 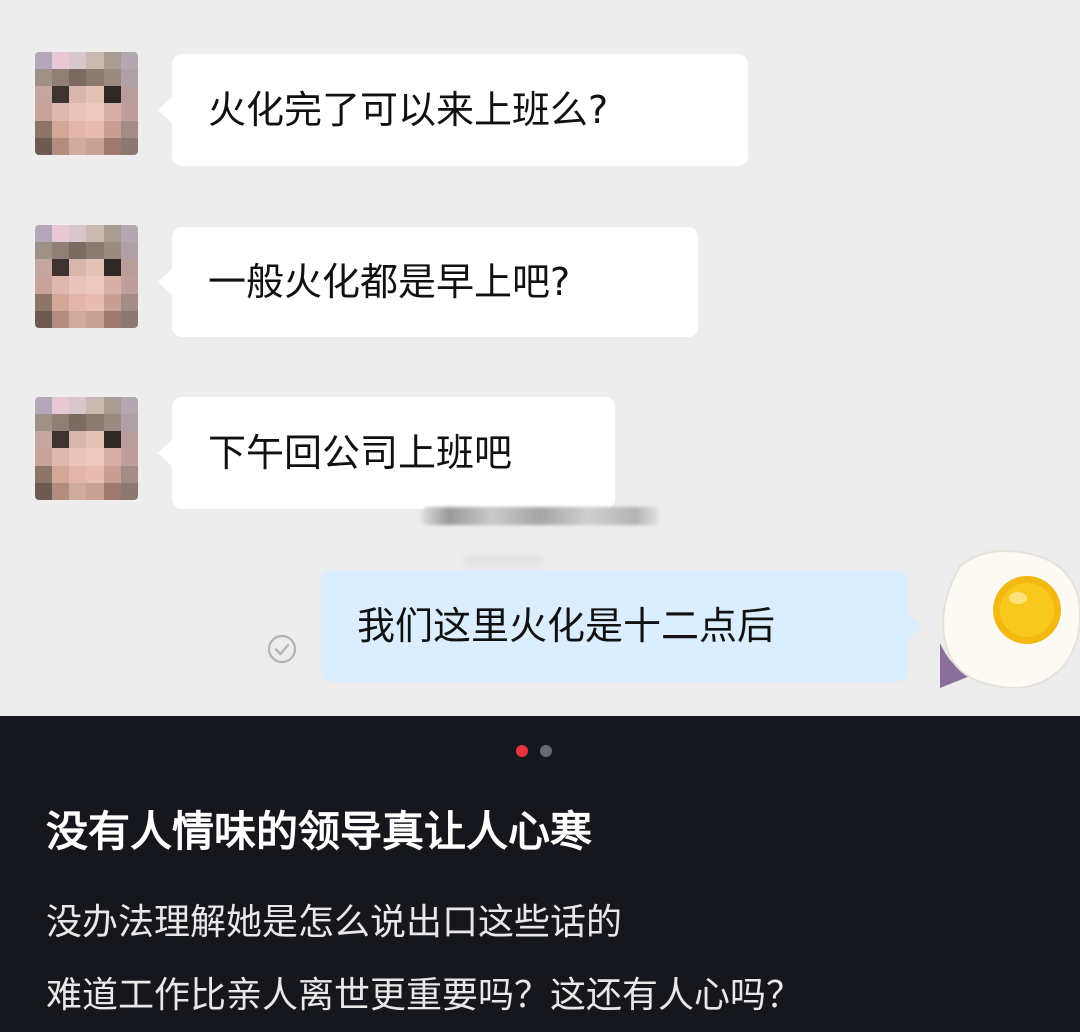 I want to click on message-bubble-incoming: 一般火化都是早上吧?, so click(x=428, y=282).